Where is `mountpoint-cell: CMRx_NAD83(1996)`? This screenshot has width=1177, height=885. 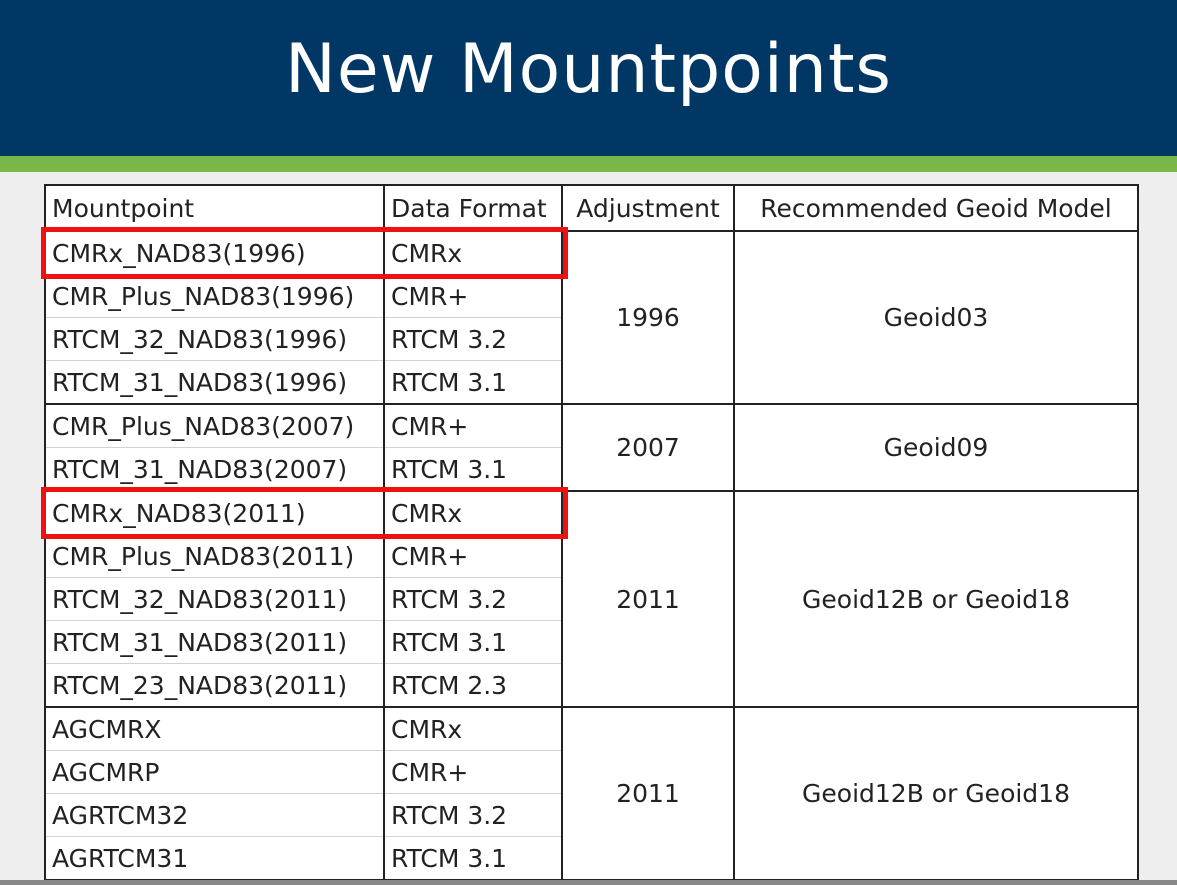 mountpoint-cell: CMRx_NAD83(1996) is located at coordinates (214, 252).